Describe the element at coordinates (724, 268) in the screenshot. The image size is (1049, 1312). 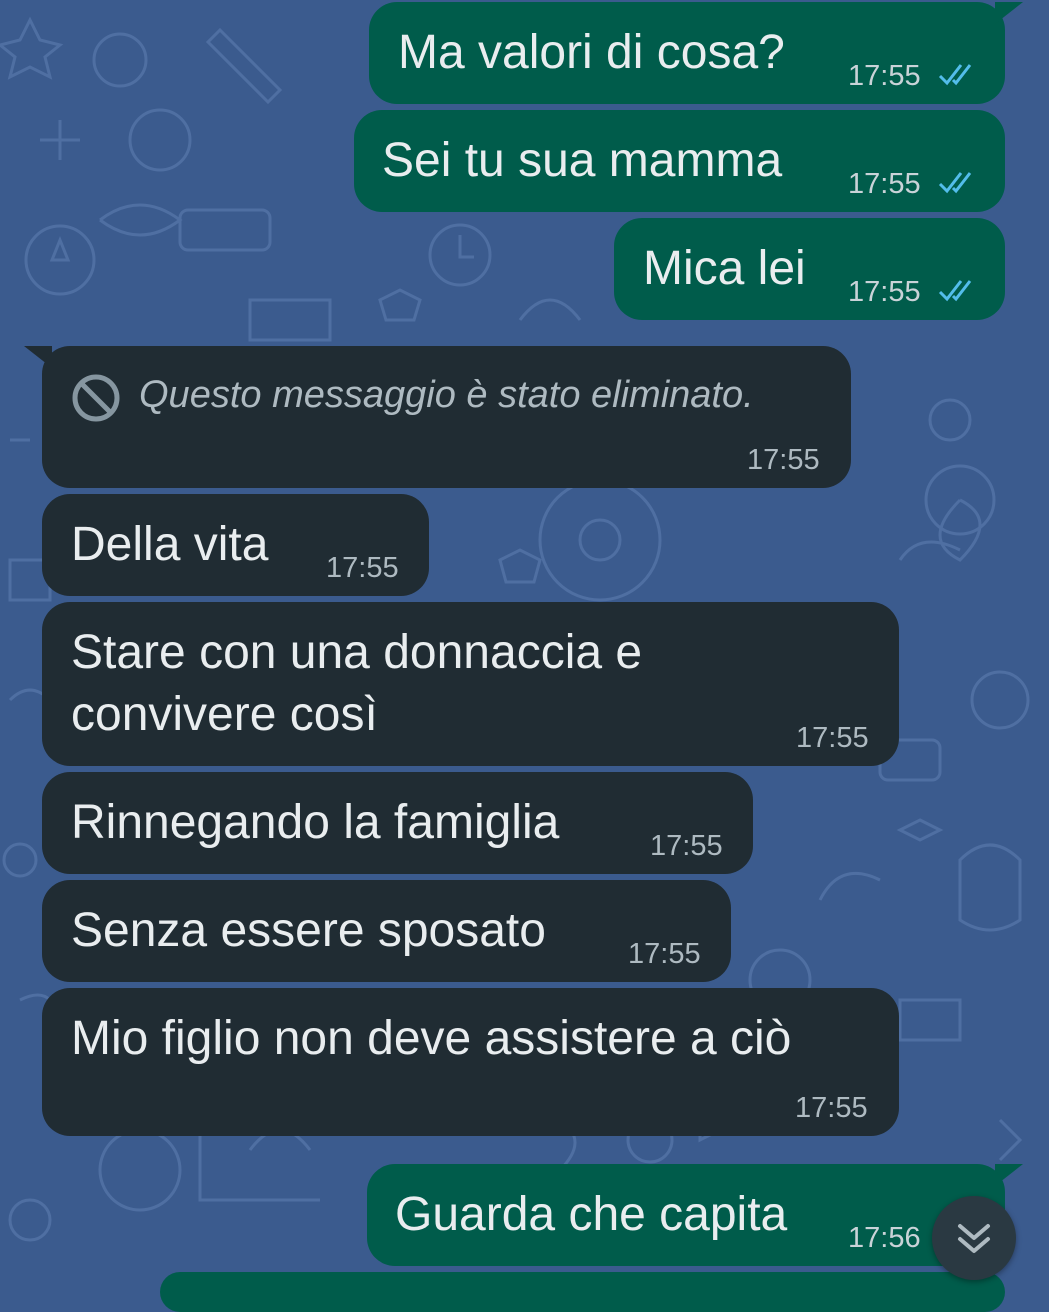
I see `message-text: Mica lei` at that location.